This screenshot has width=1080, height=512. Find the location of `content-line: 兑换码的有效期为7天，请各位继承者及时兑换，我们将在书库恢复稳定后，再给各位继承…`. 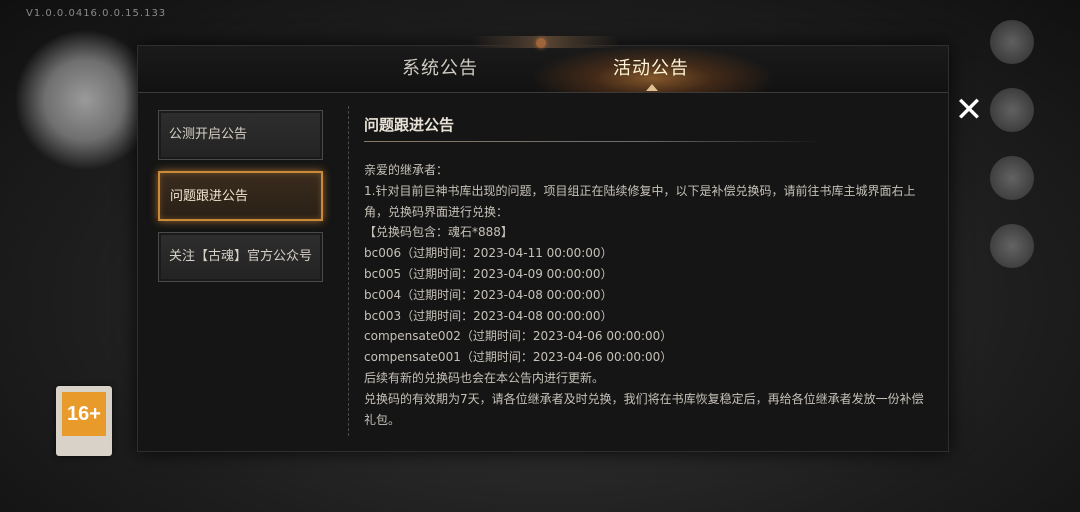

content-line: 兑换码的有效期为7天，请各位继承者及时兑换，我们将在书库恢复稳定后，再给各位继承… is located at coordinates (644, 409).